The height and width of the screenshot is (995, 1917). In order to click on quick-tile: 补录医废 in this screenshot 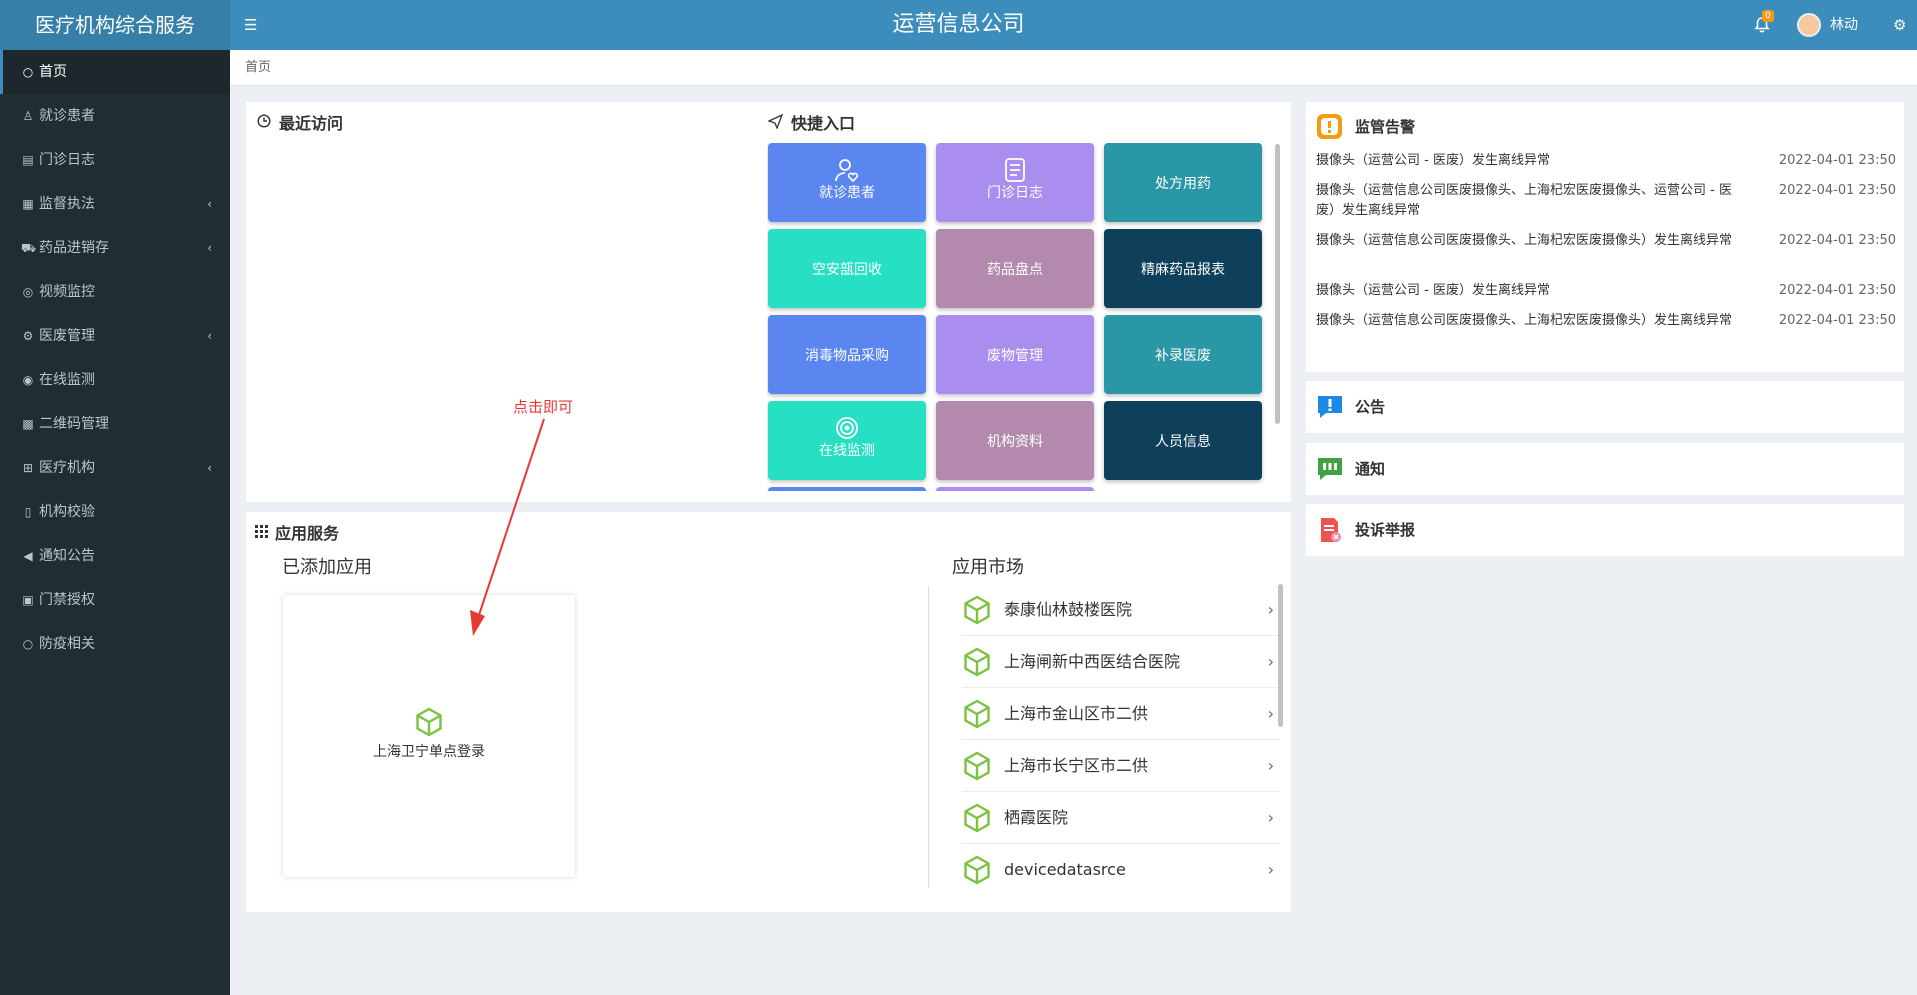, I will do `click(1183, 354)`.